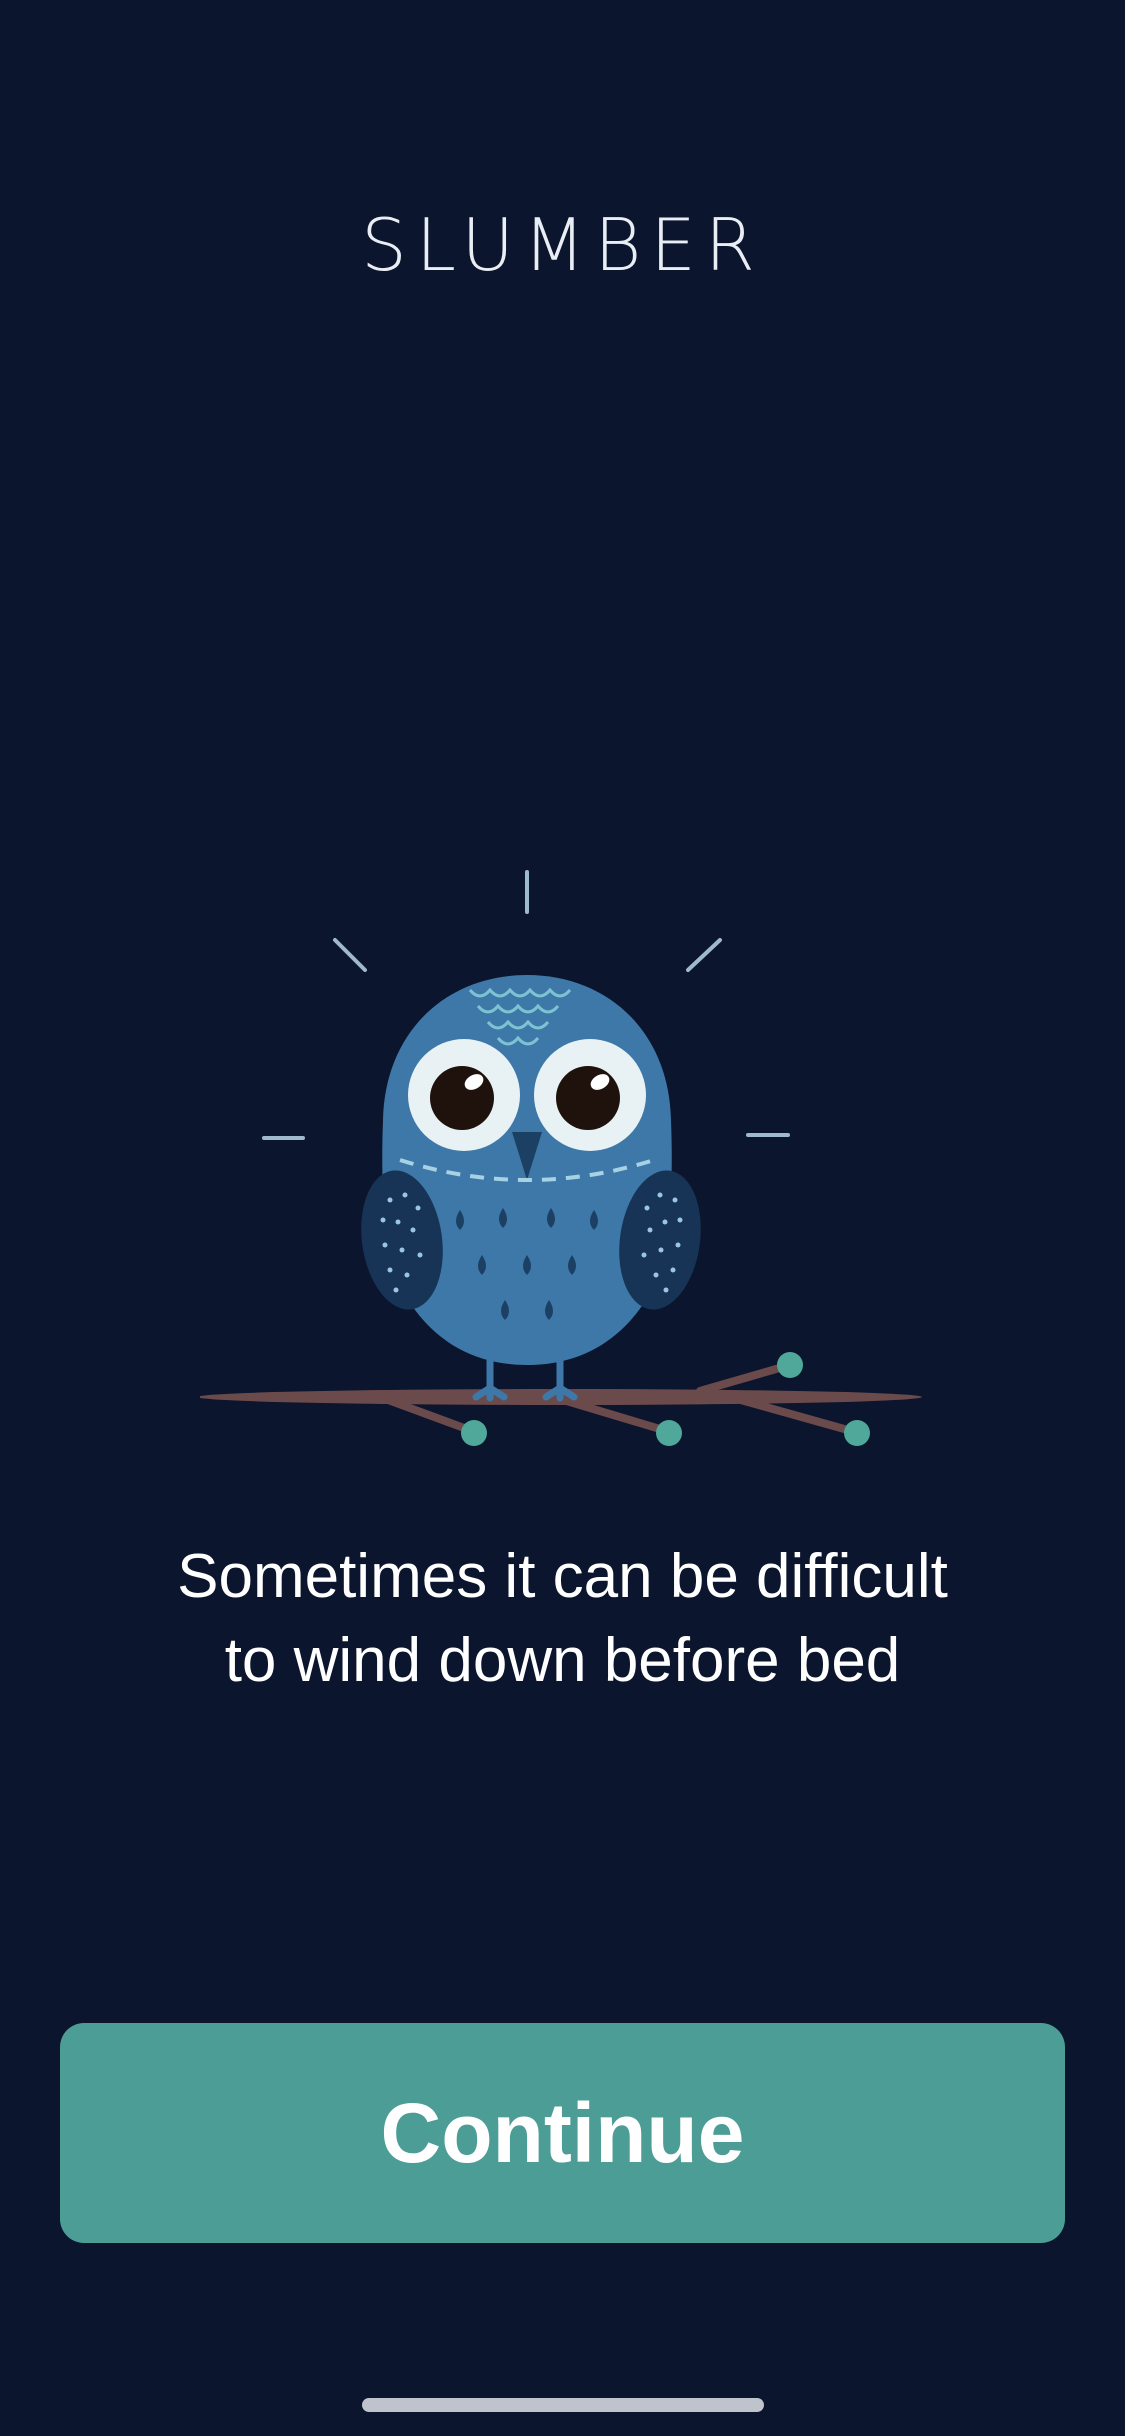 Image resolution: width=1125 pixels, height=2436 pixels. Describe the element at coordinates (562, 245) in the screenshot. I see `app-title: SLUMBER` at that location.